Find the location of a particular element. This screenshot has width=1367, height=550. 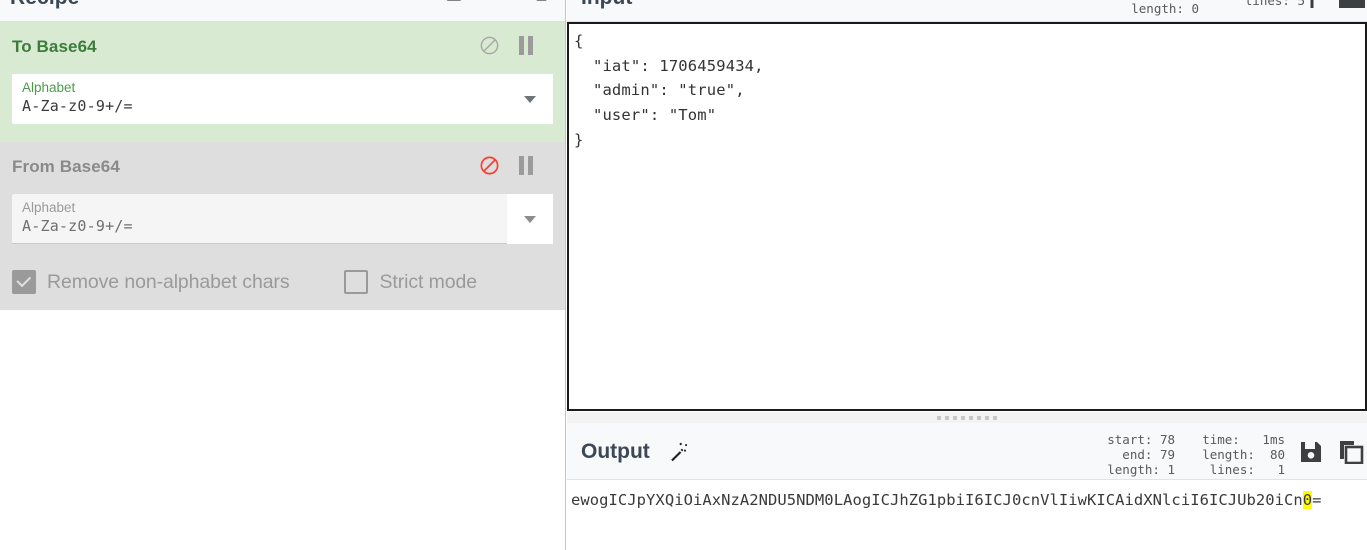

operation-spacer is located at coordinates (282, 133).